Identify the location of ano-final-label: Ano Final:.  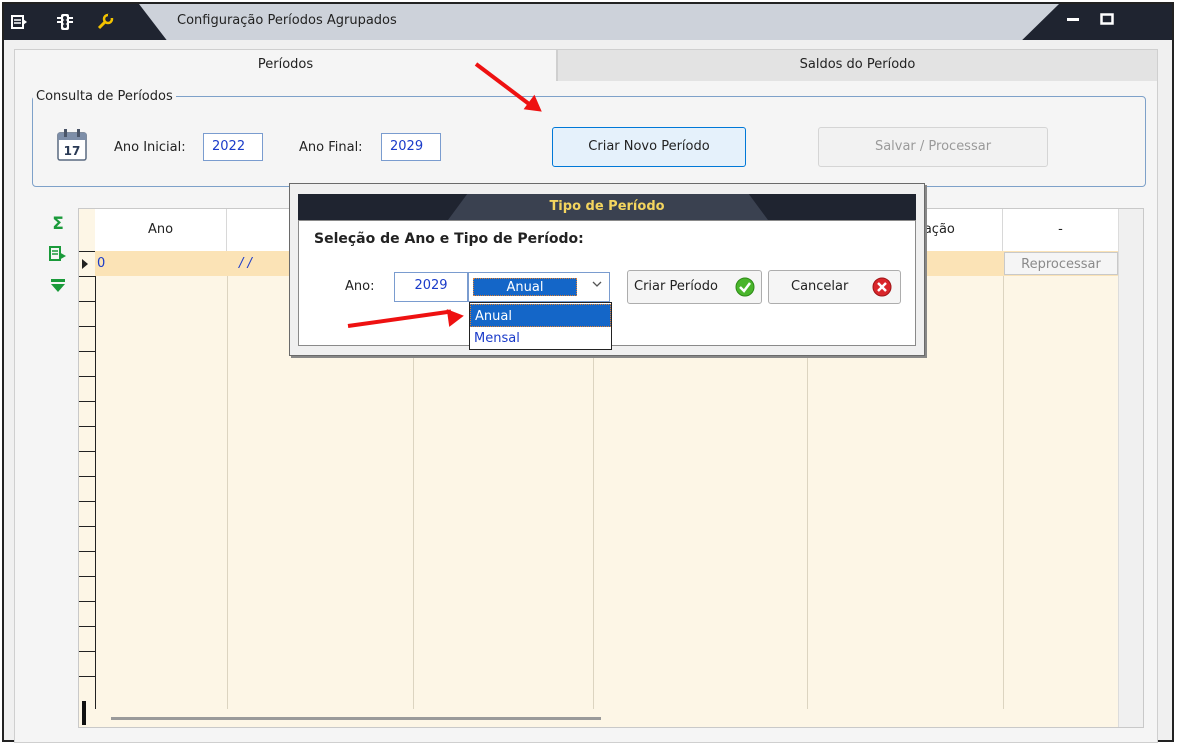
(331, 147).